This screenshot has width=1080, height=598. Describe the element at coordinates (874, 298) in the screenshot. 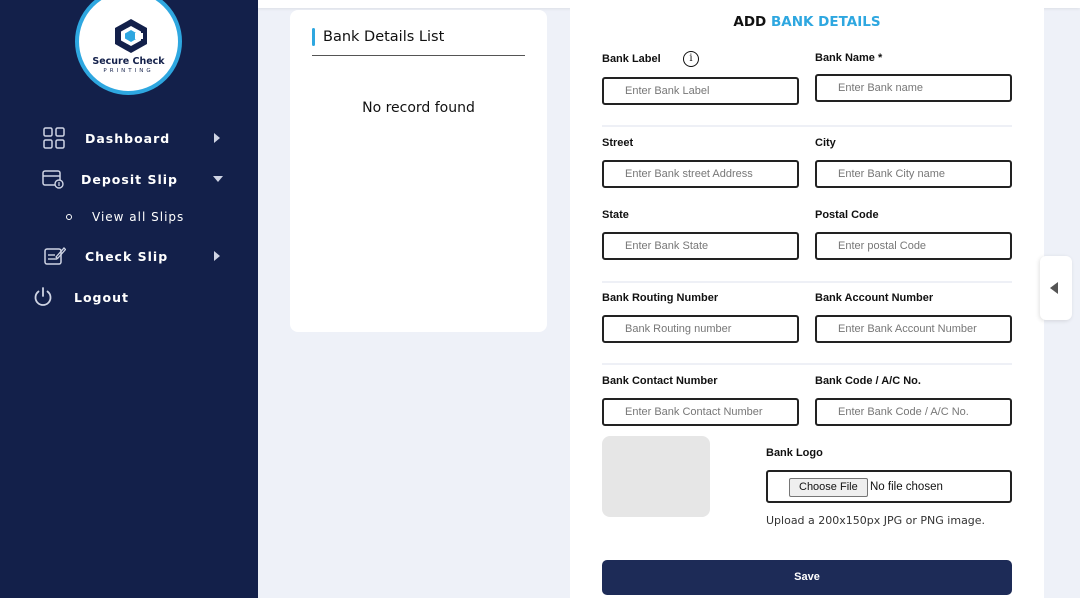

I see `account-number-label: Bank Account Number` at that location.